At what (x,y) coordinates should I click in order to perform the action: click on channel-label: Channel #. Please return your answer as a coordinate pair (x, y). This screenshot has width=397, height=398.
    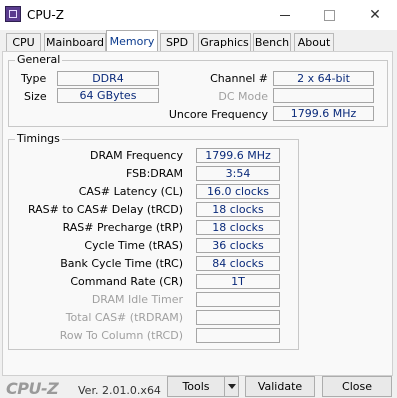
    Looking at the image, I should click on (239, 78).